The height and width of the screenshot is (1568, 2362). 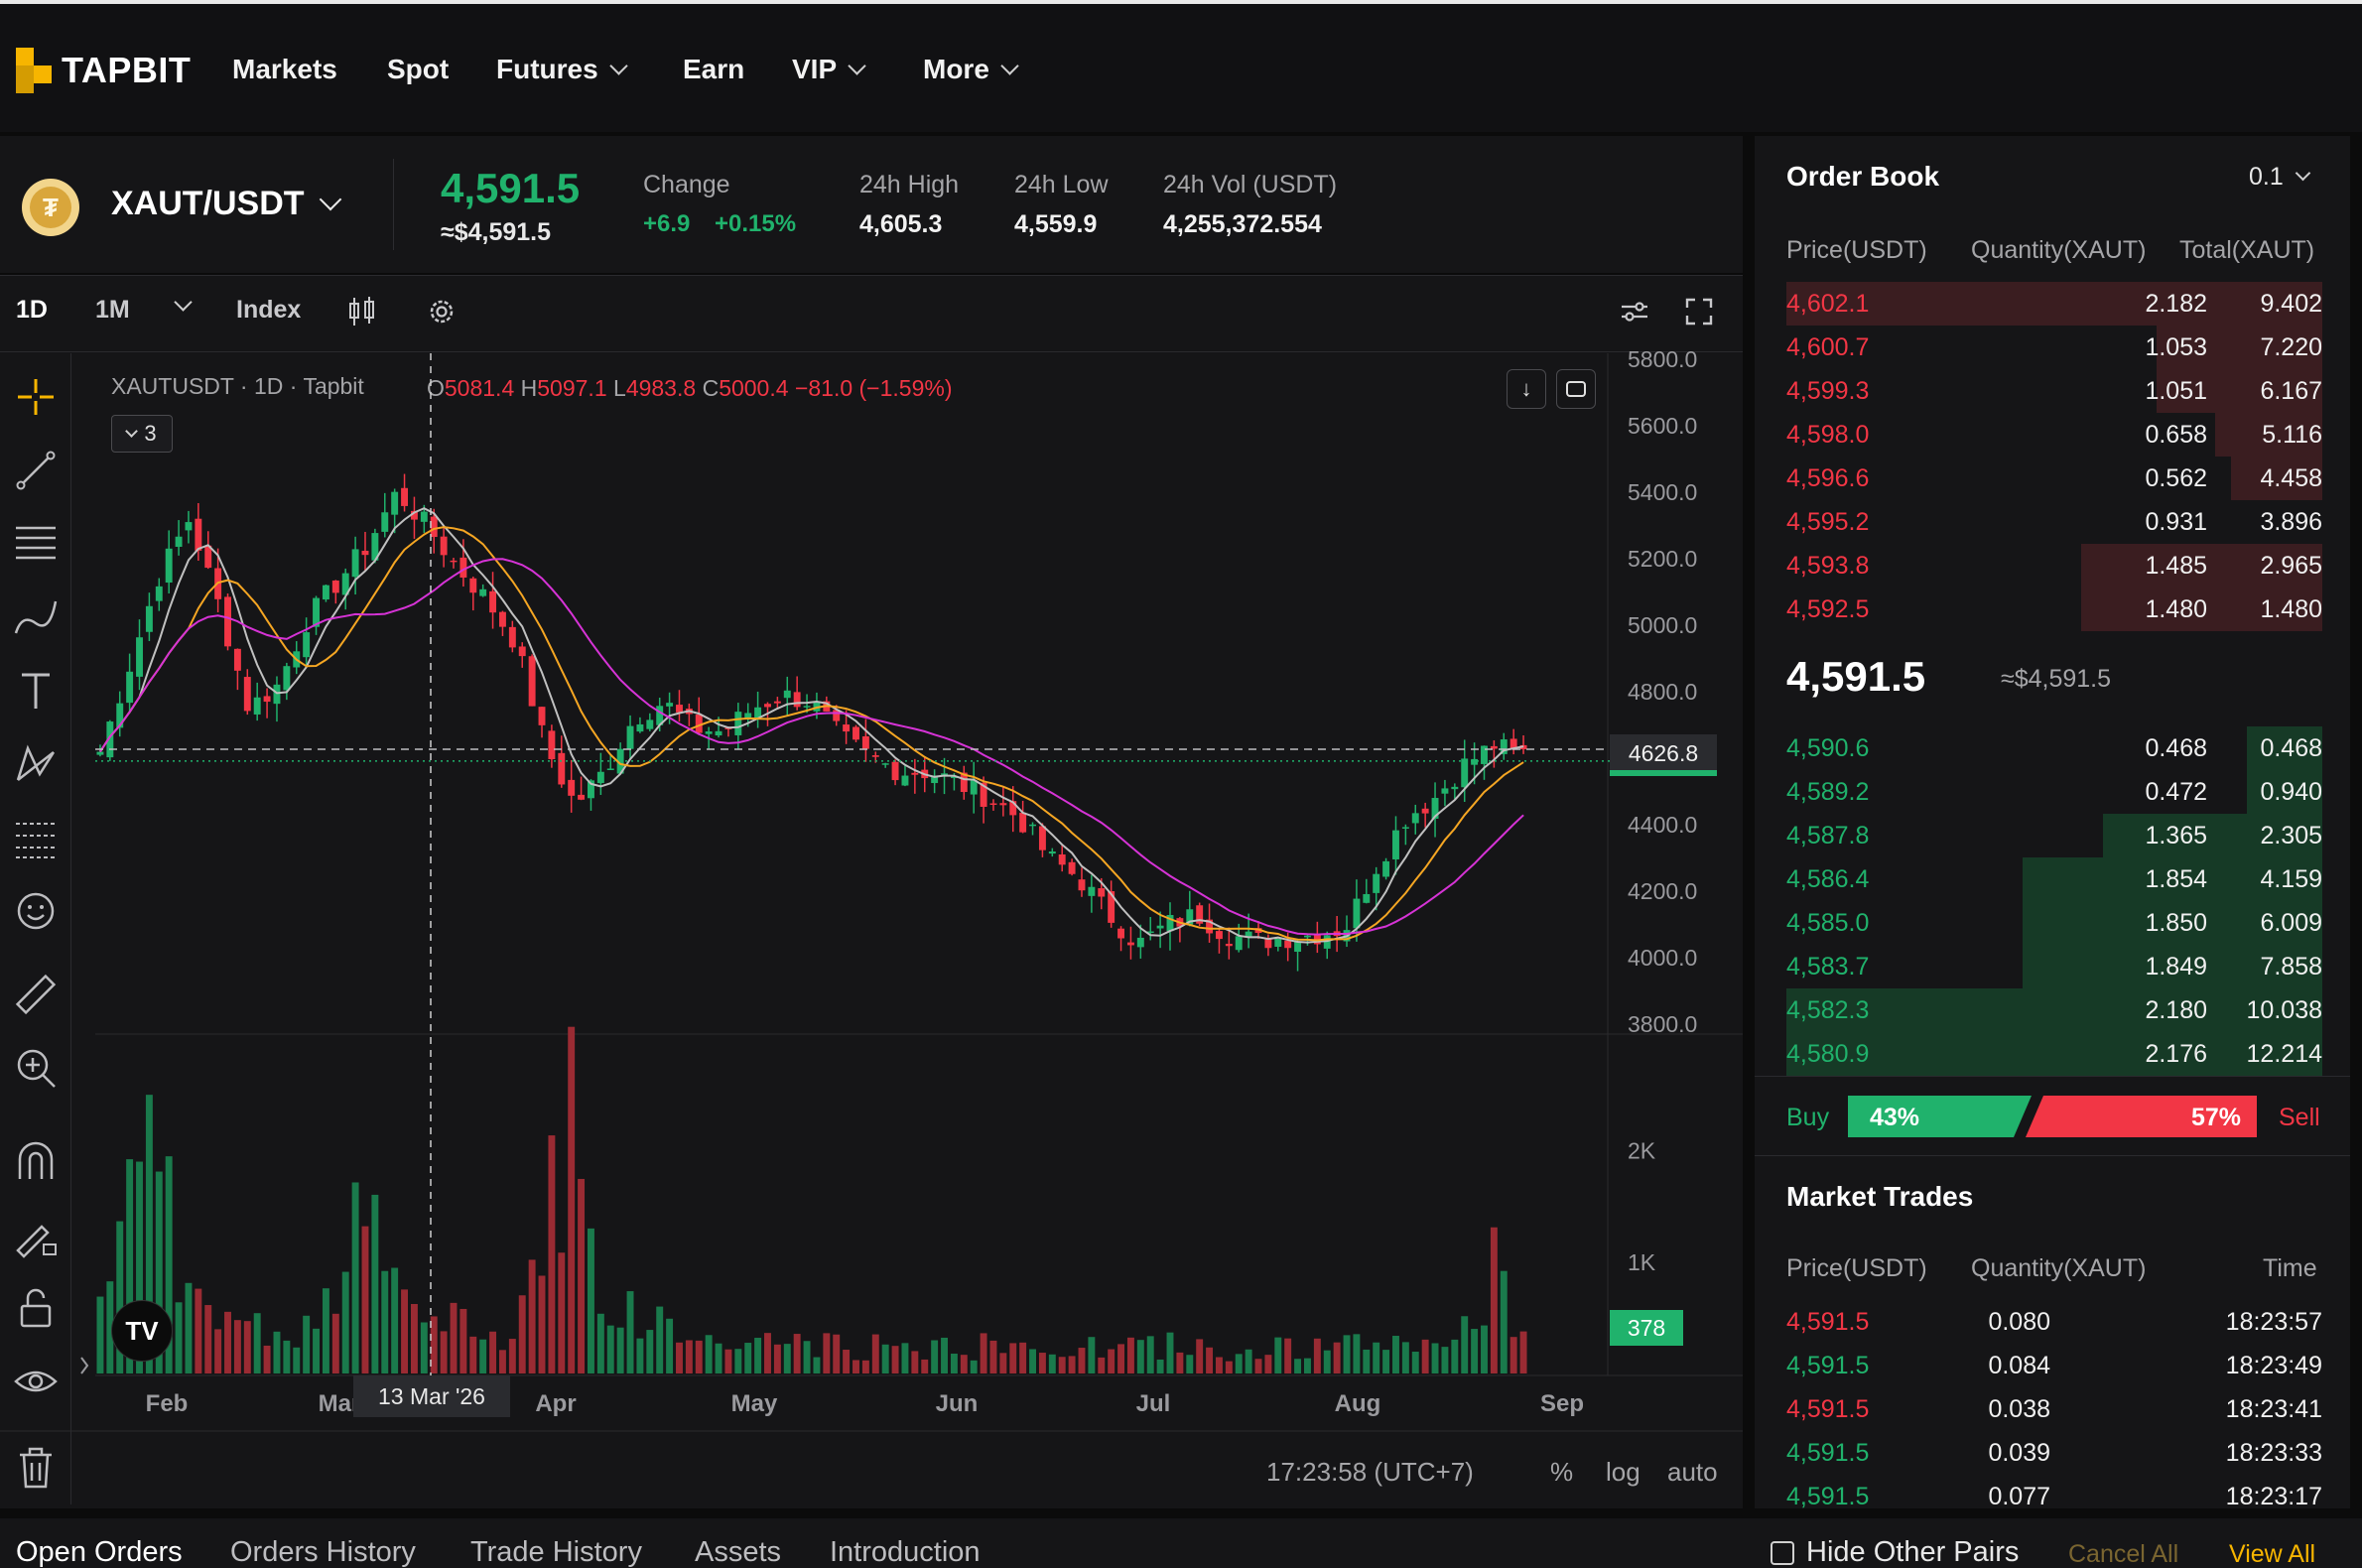 I want to click on tab-orders-history: Orders History, so click(x=323, y=1552).